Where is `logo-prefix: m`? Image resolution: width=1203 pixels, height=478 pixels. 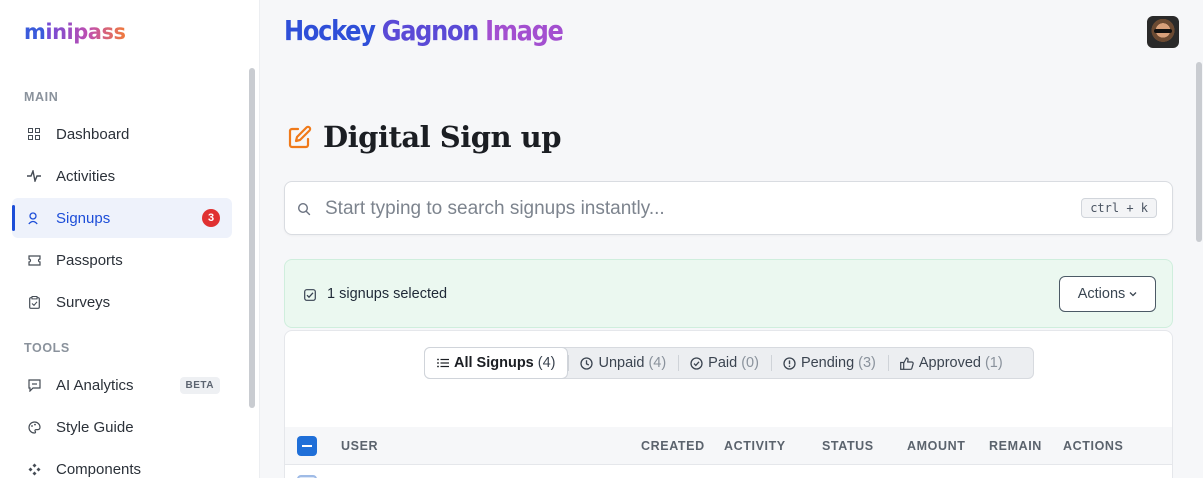
logo-prefix: m is located at coordinates (35, 32).